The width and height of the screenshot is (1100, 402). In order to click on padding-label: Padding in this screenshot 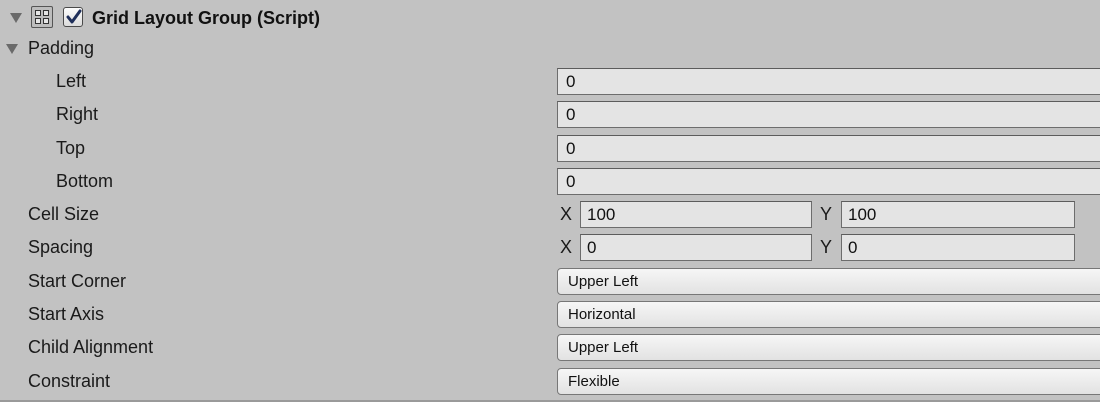, I will do `click(61, 48)`.